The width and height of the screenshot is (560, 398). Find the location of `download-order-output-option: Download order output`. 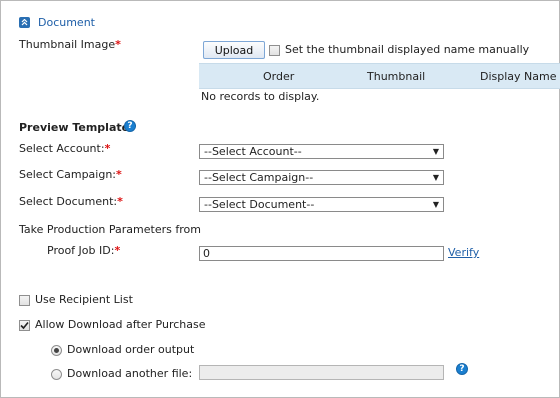

download-order-output-option: Download order output is located at coordinates (122, 349).